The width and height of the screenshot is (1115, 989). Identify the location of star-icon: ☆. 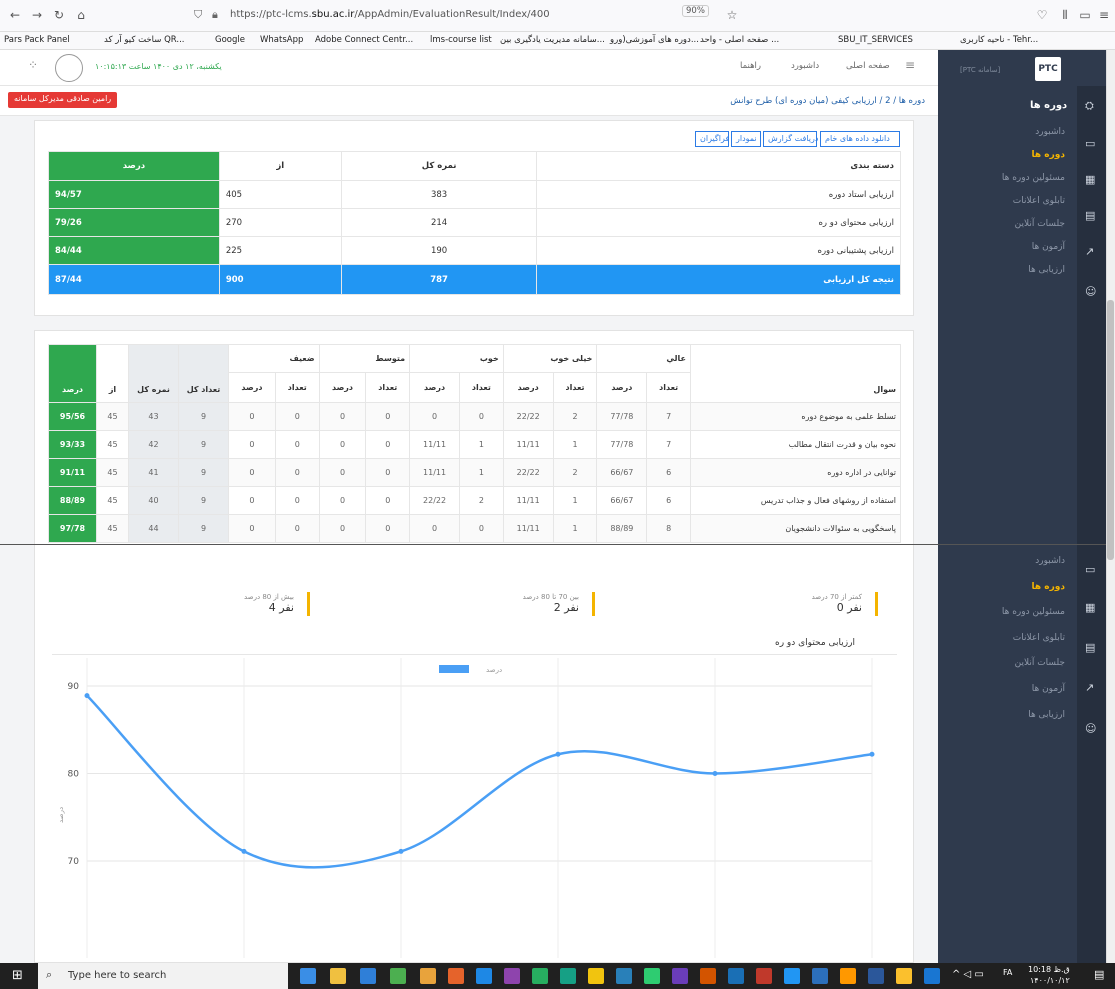
(732, 15).